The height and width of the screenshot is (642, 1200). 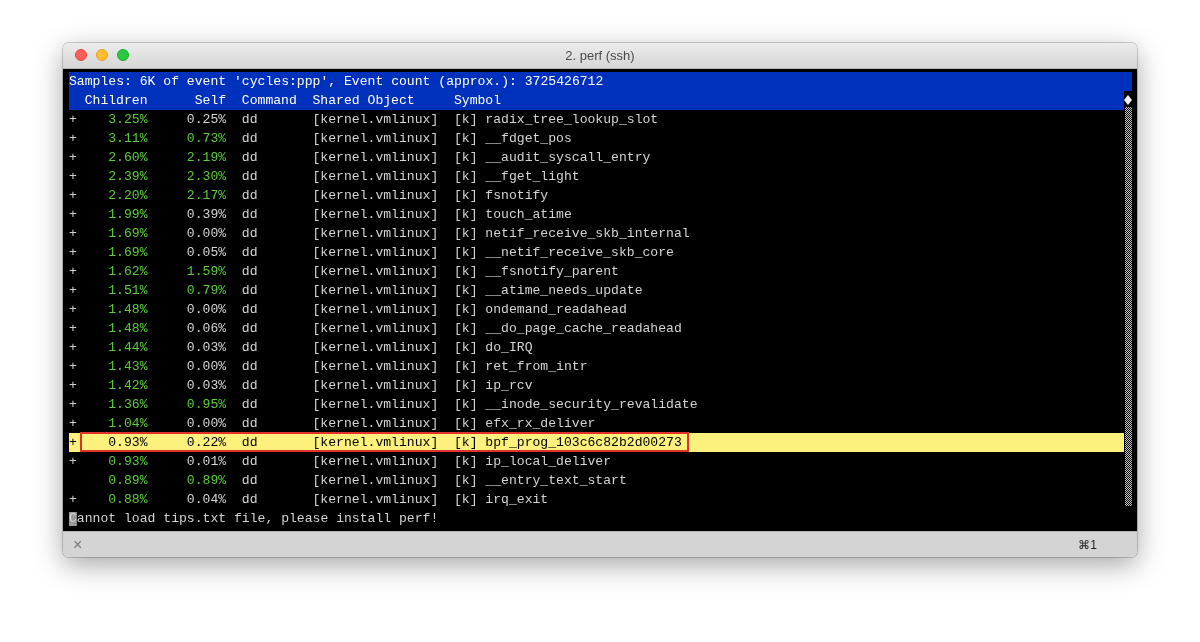 What do you see at coordinates (596, 119) in the screenshot?
I see `table-row: + 3.25% 0.25% dd [kernel.vmlinux] [k] radix_tree_lookup_slot` at bounding box center [596, 119].